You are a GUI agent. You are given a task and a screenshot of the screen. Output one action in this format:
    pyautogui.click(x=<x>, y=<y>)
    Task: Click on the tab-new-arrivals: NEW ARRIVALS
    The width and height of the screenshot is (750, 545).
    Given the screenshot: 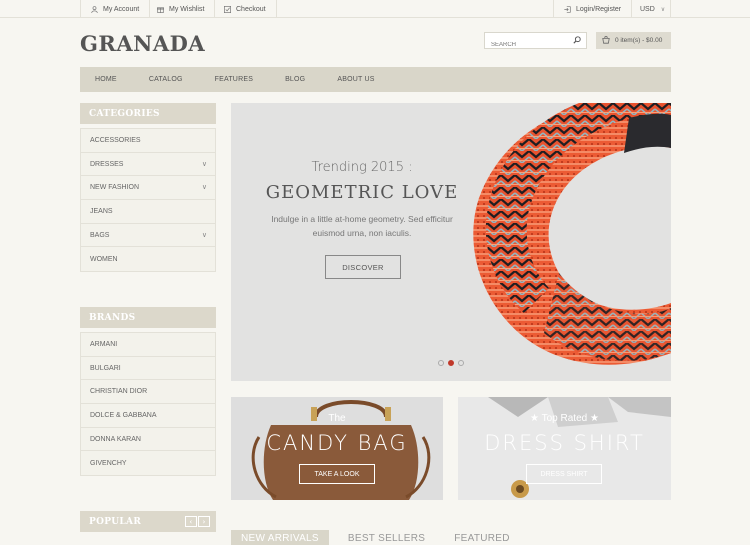 What is the action you would take?
    pyautogui.click(x=280, y=537)
    